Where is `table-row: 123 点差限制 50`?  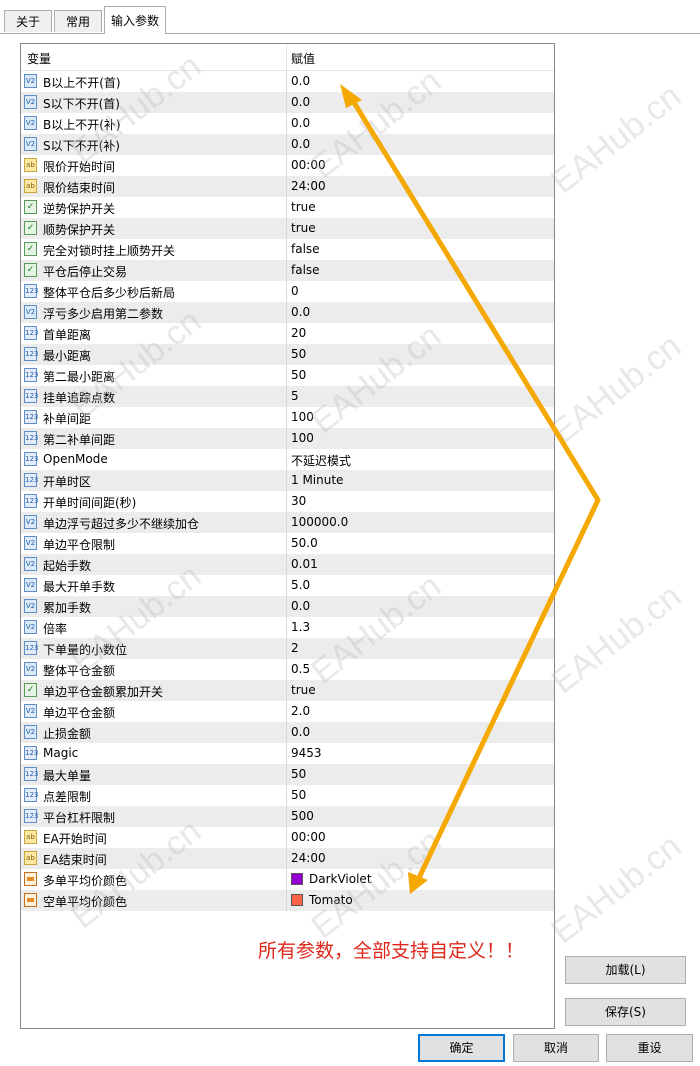
table-row: 123 点差限制 50 is located at coordinates (287, 795).